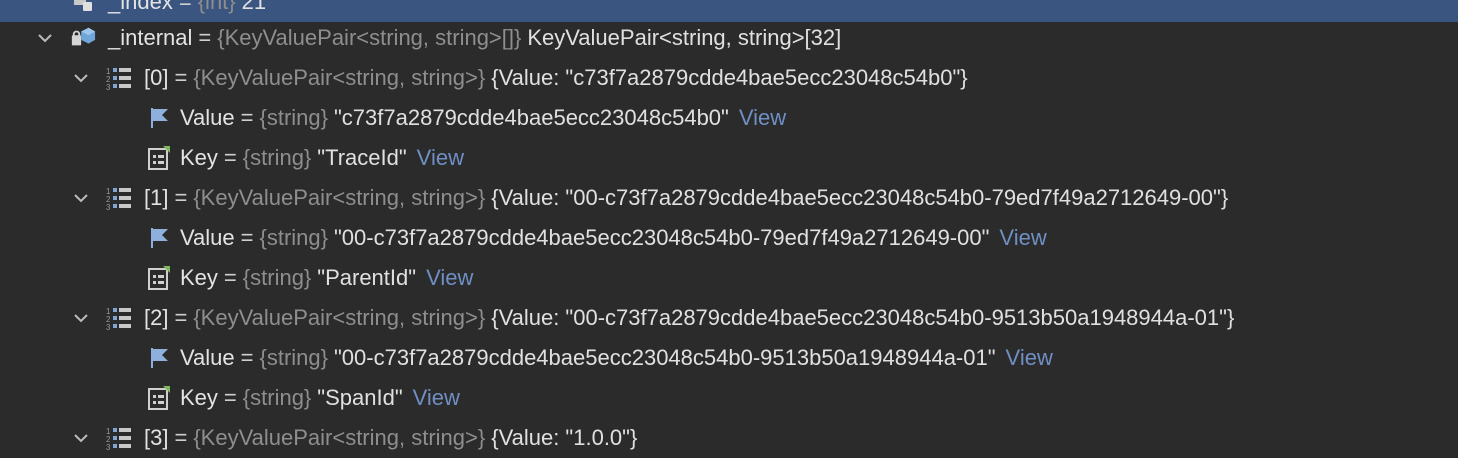 The image size is (1458, 458). What do you see at coordinates (156, 317) in the screenshot?
I see `variable-name: [2]` at bounding box center [156, 317].